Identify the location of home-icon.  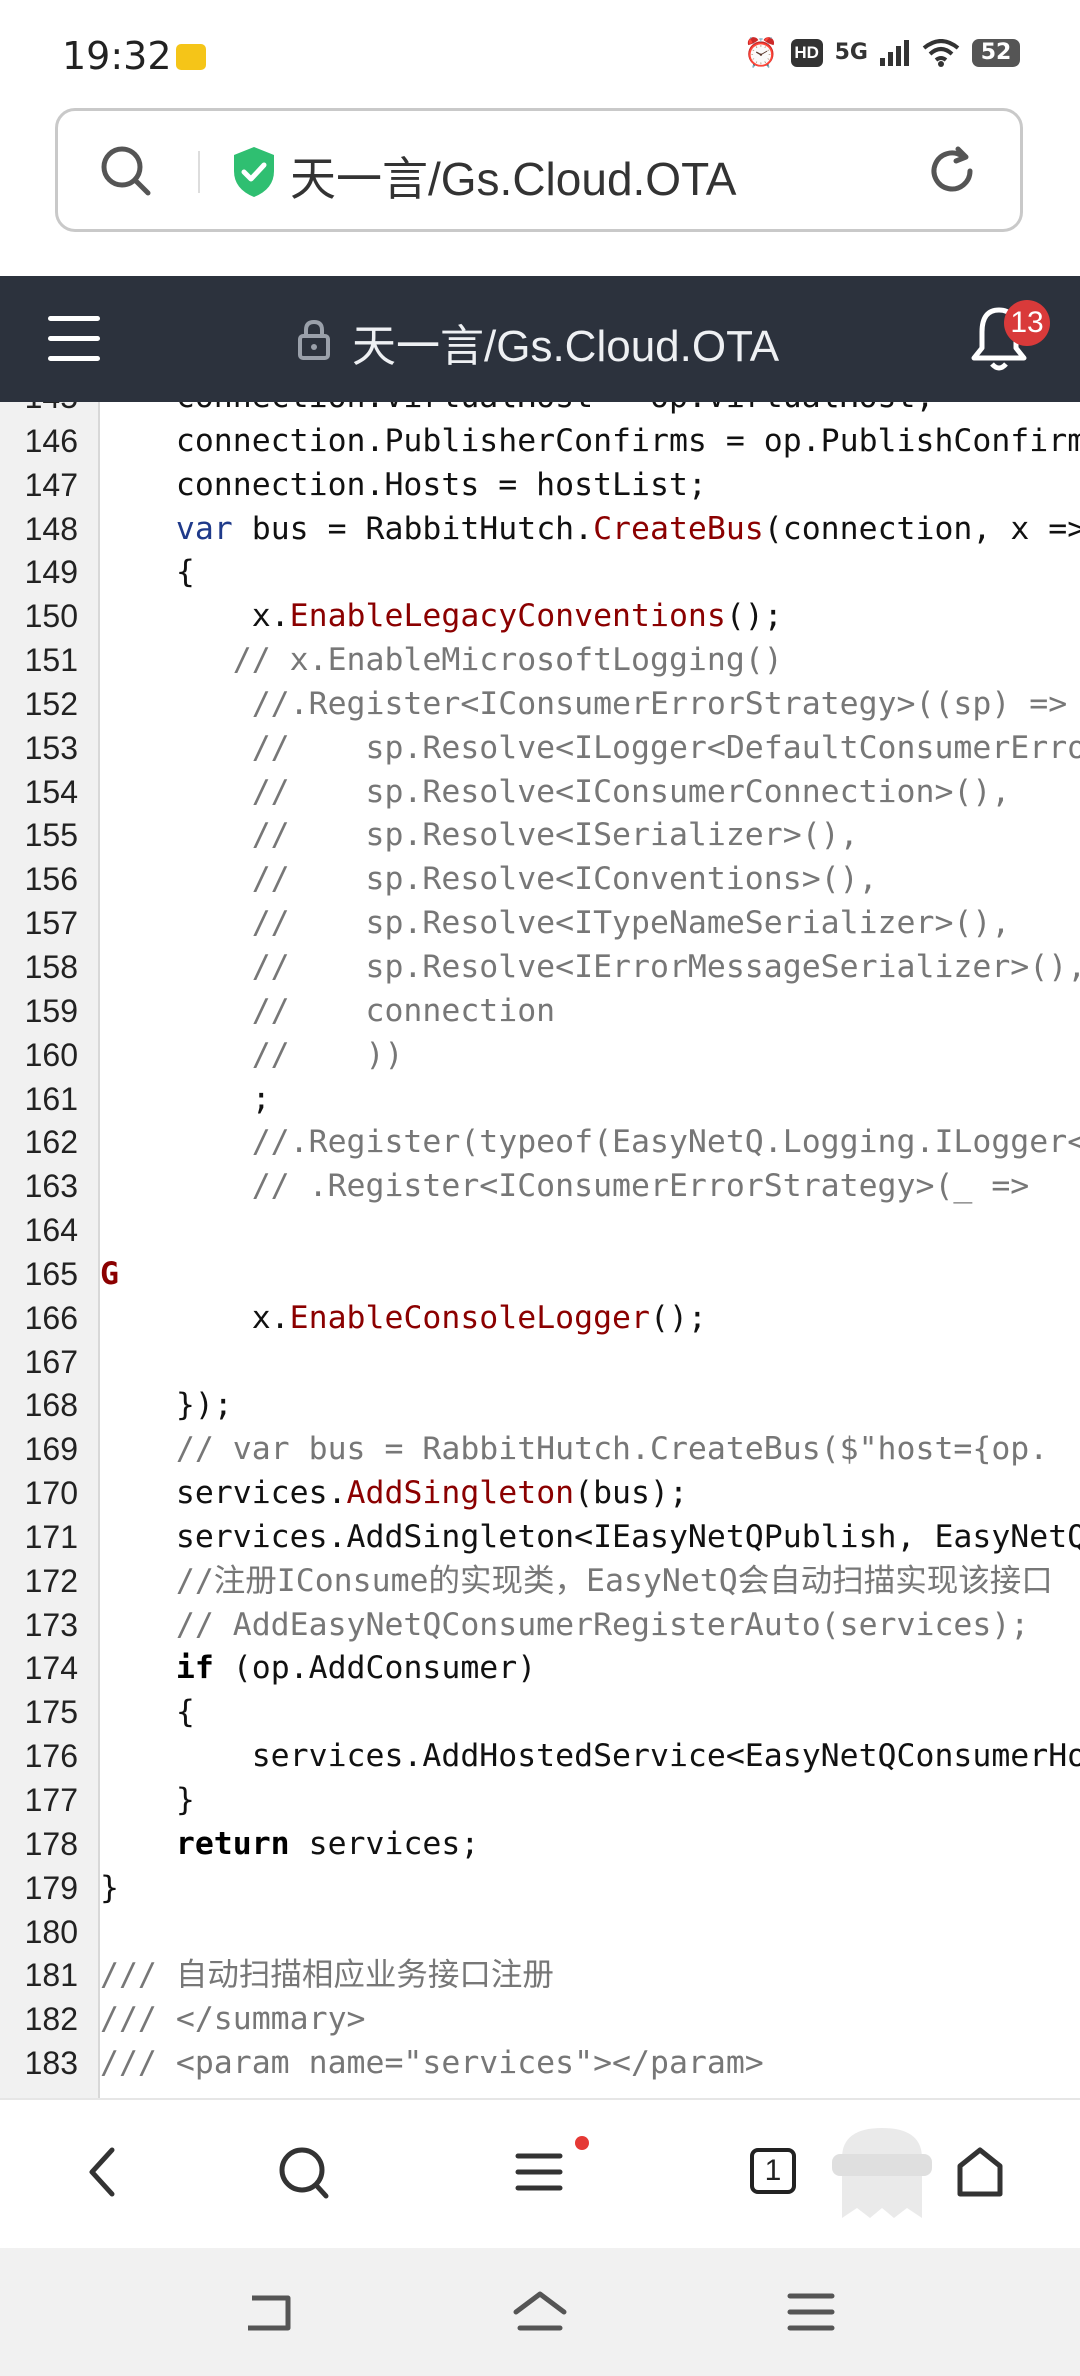
(980, 2172).